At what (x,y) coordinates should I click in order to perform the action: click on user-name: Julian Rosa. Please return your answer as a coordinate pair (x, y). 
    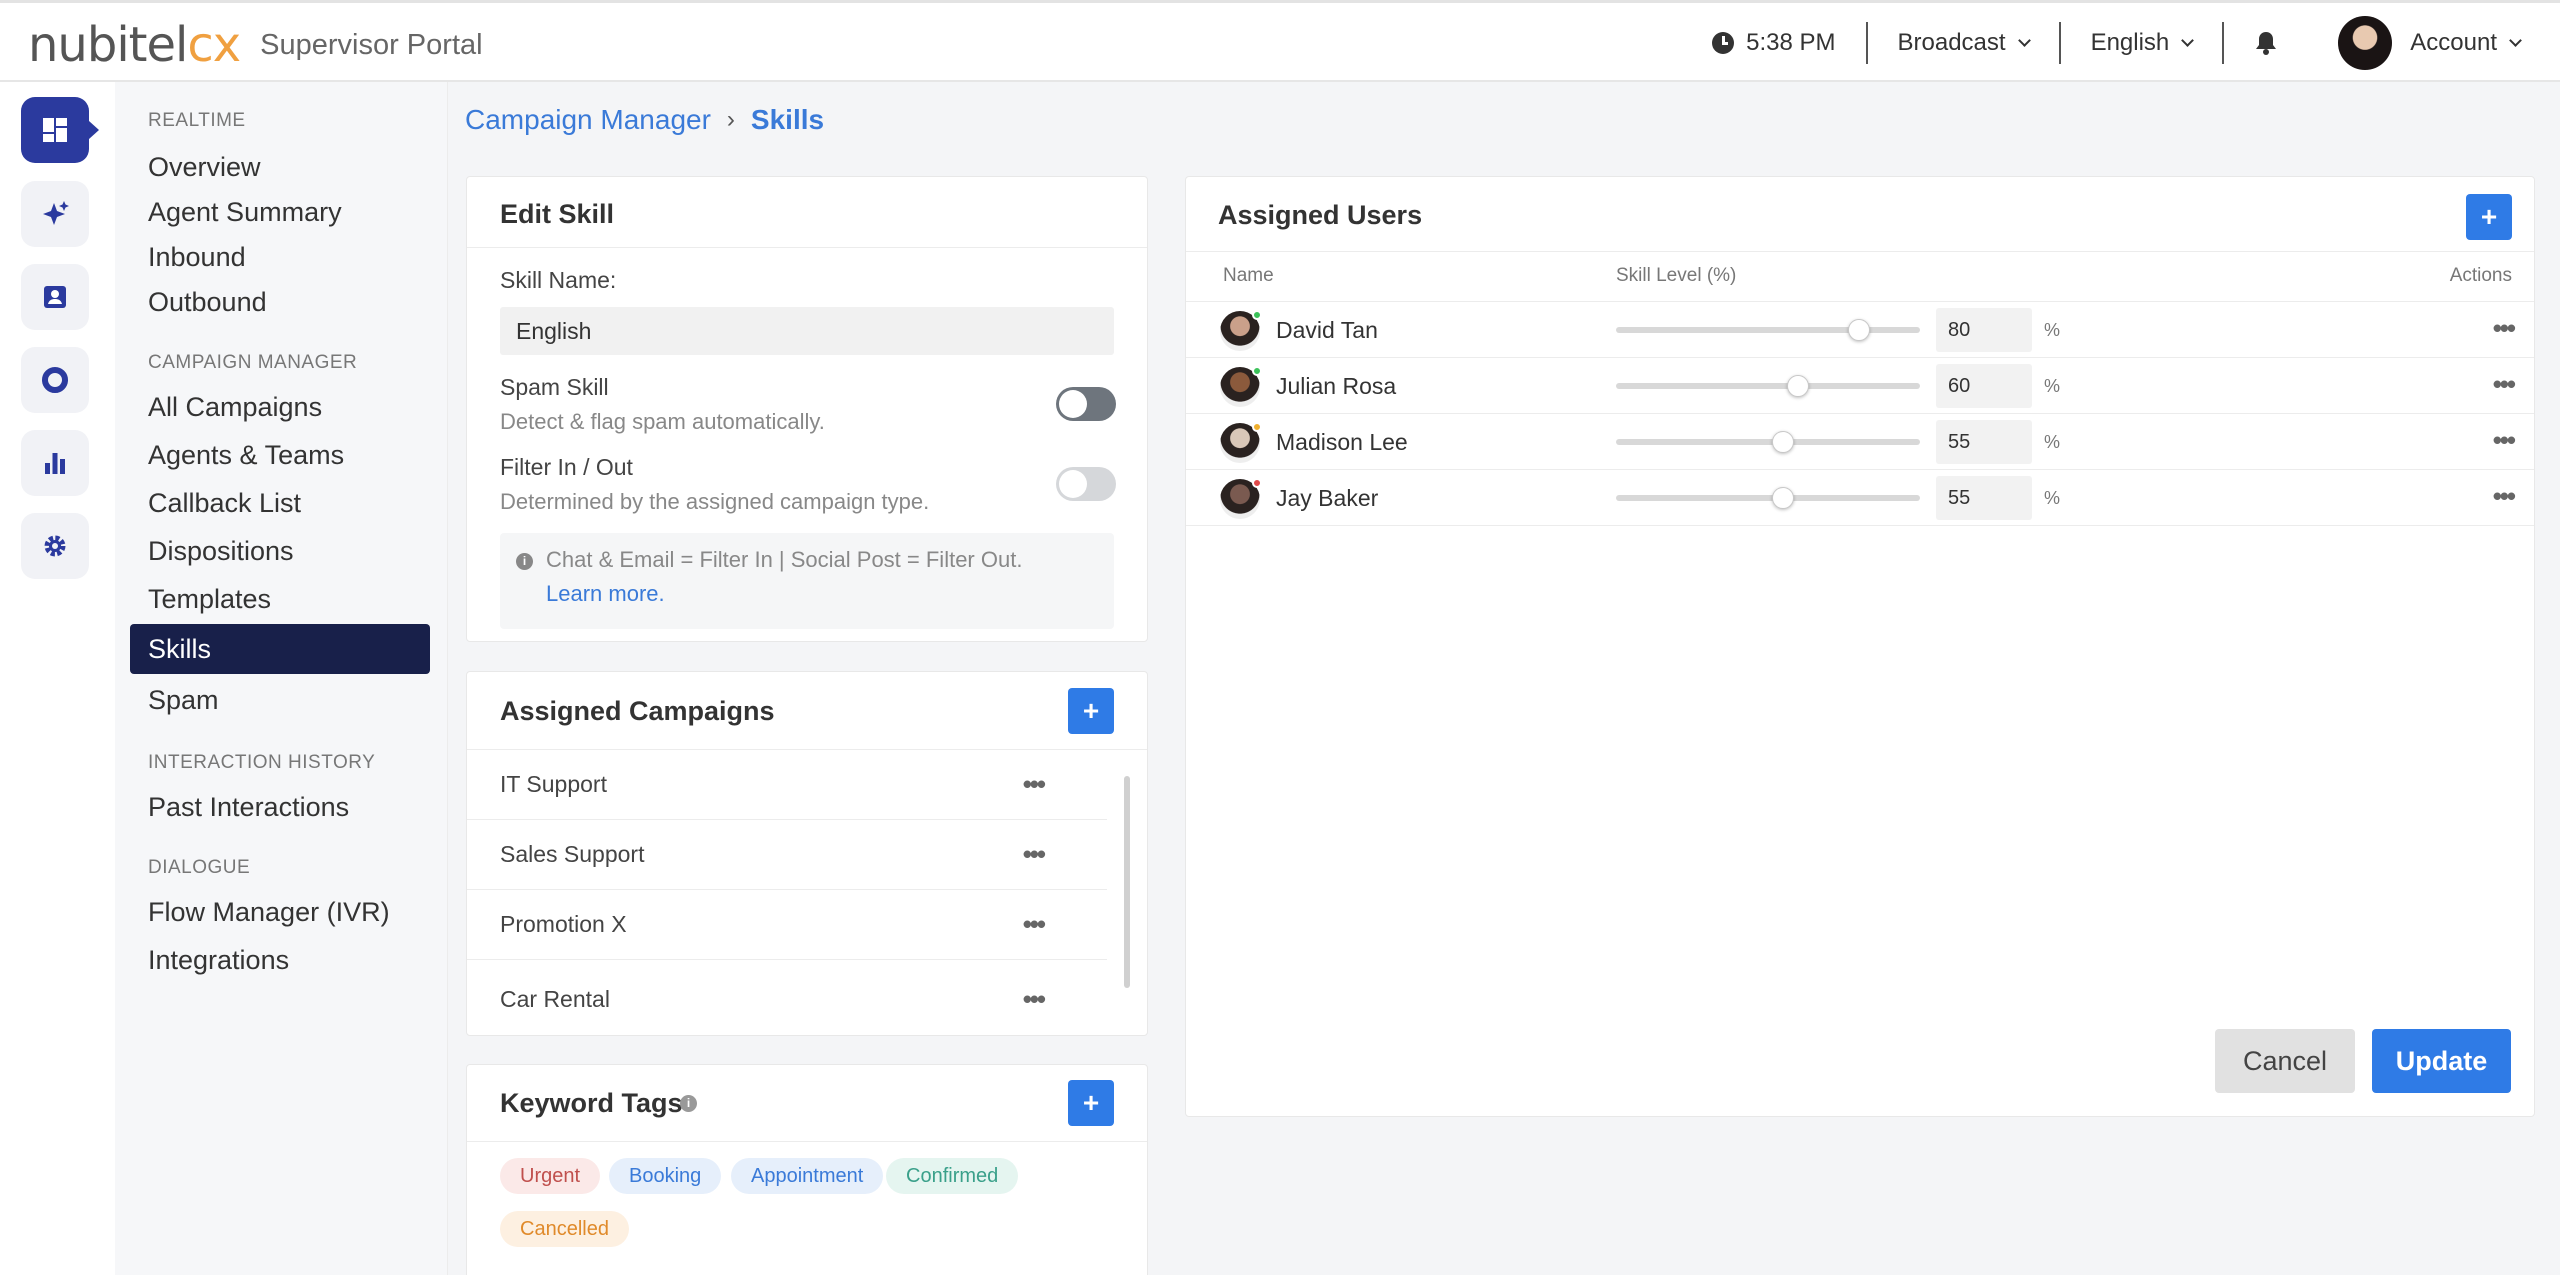
    Looking at the image, I should click on (1336, 386).